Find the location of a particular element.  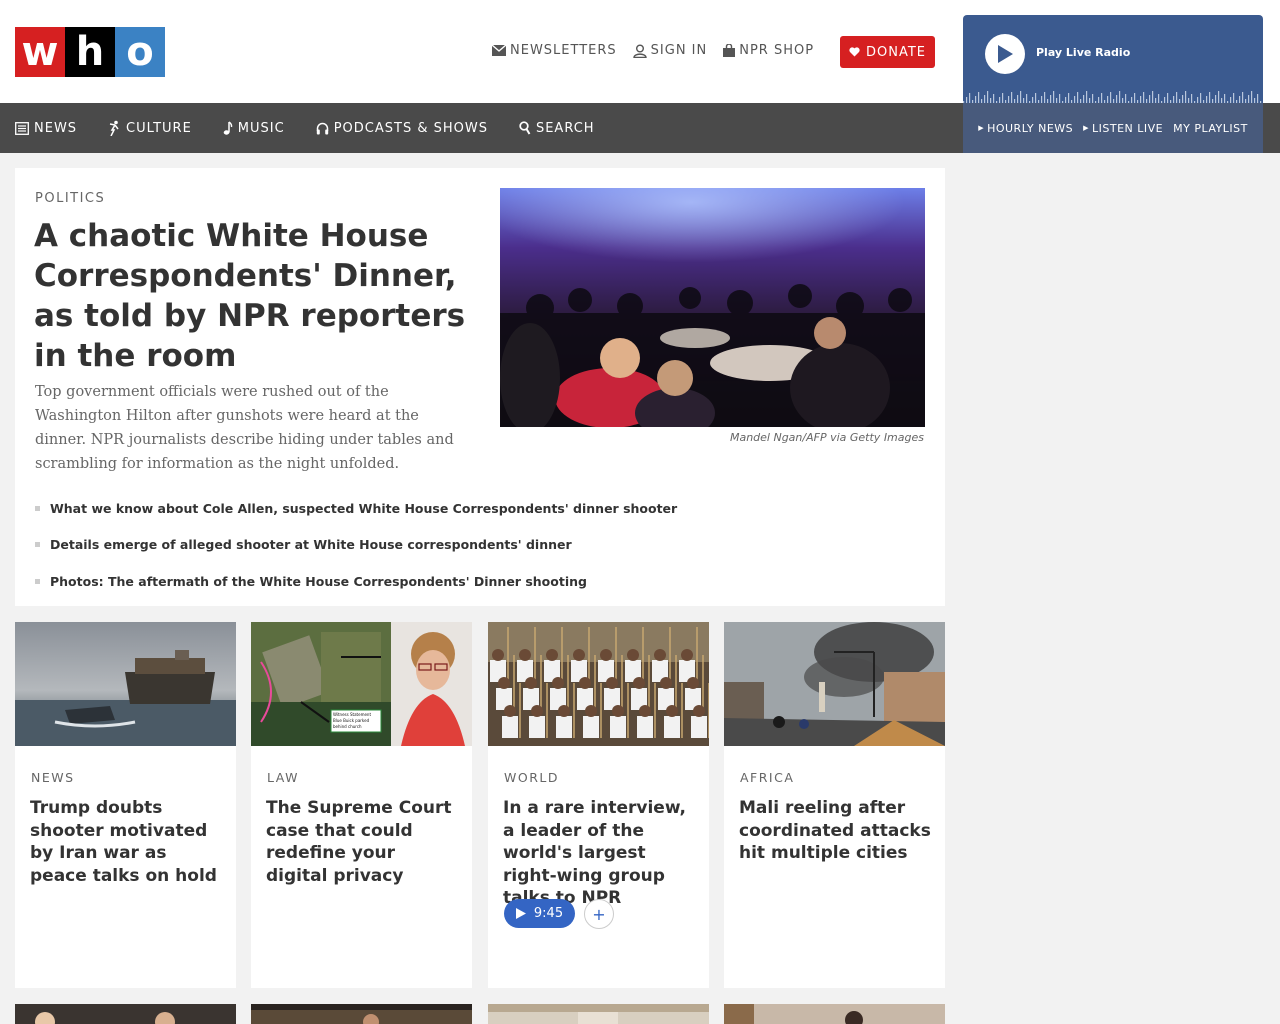

nav-item-news: NEWS is located at coordinates (46, 128).